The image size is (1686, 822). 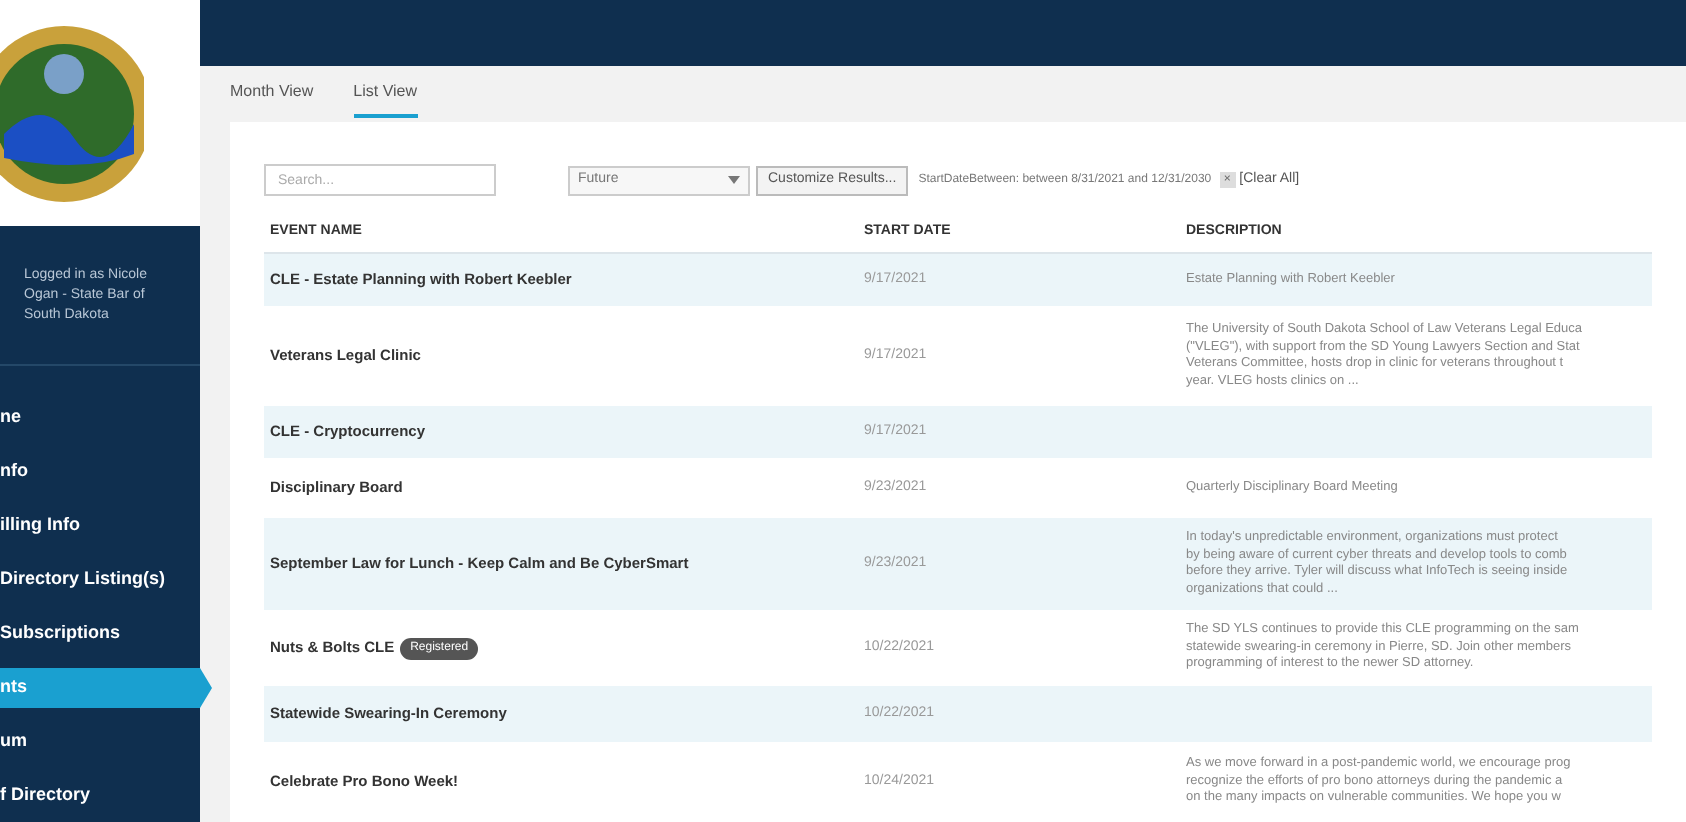 What do you see at coordinates (272, 94) in the screenshot?
I see `view-tab: Month View` at bounding box center [272, 94].